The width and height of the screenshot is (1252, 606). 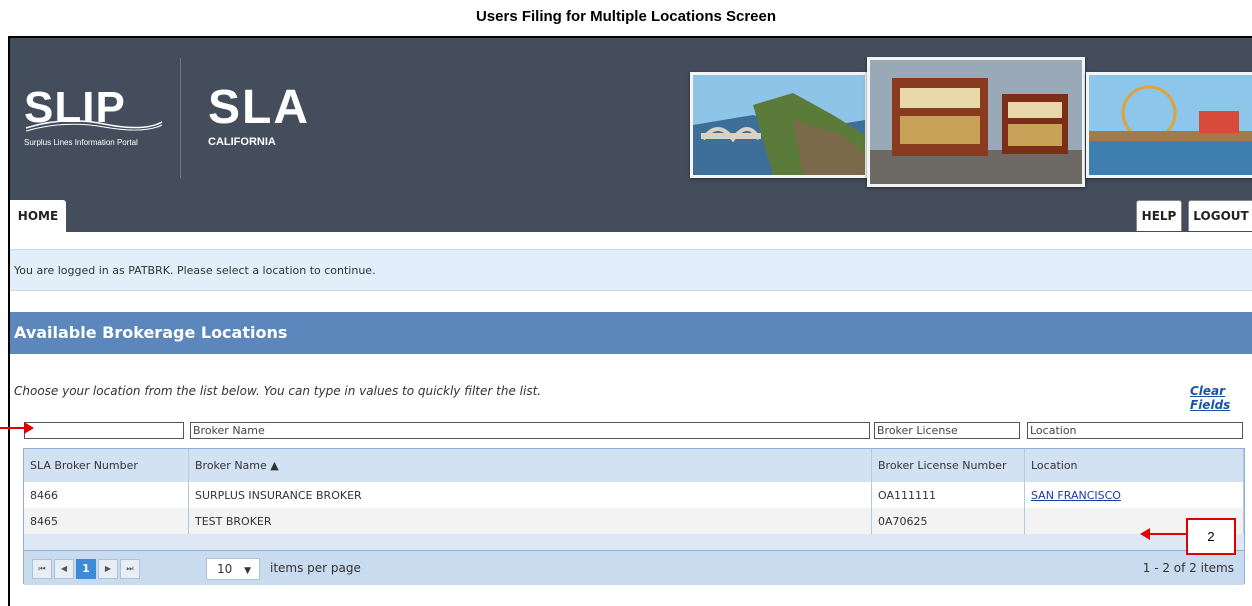 I want to click on cell-location: SAN FRANCISCO, so click(x=1134, y=495).